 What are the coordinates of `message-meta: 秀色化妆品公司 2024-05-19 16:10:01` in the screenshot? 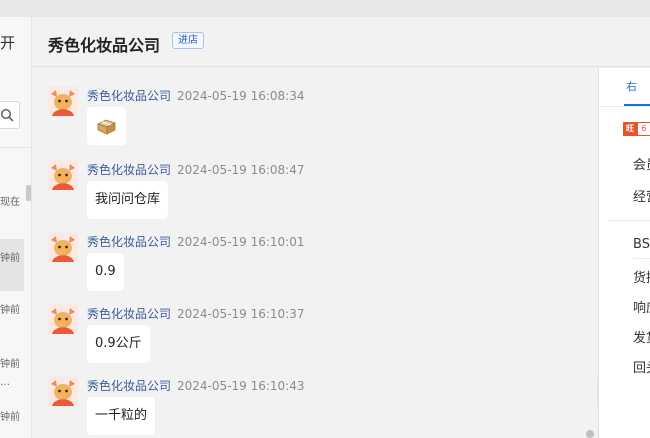 It's located at (195, 241).